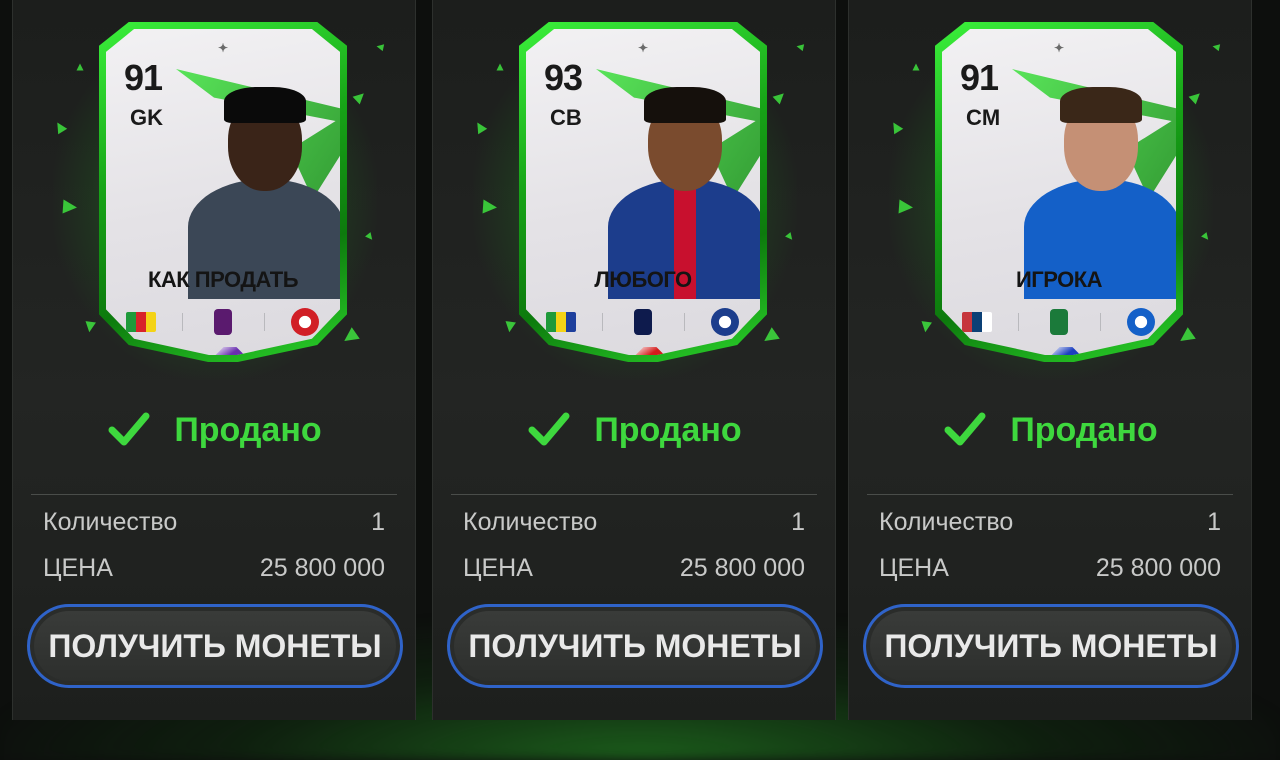  I want to click on manchester-united-crest-icon, so click(305, 322).